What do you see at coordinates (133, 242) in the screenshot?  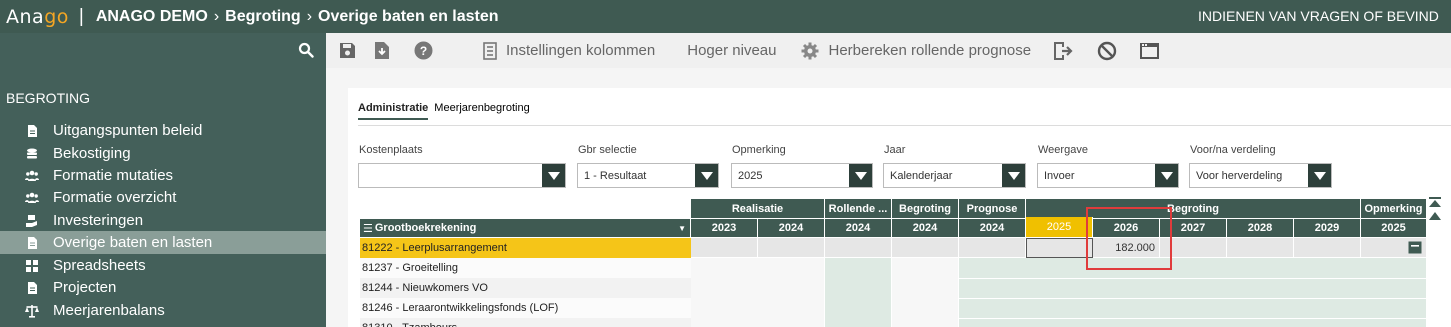 I see `sidebar-item-label: Overige baten en lasten` at bounding box center [133, 242].